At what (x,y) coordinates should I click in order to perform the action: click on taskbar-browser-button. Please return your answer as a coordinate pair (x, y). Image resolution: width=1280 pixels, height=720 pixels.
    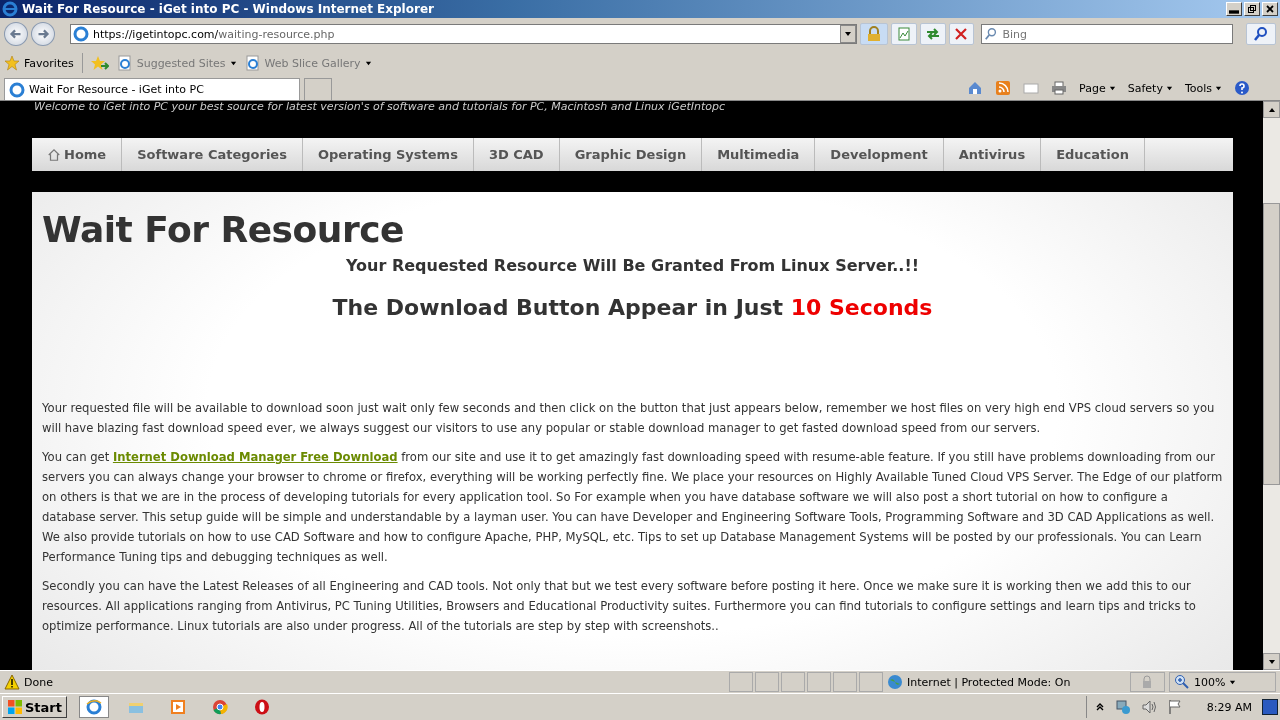
    Looking at the image, I should click on (94, 707).